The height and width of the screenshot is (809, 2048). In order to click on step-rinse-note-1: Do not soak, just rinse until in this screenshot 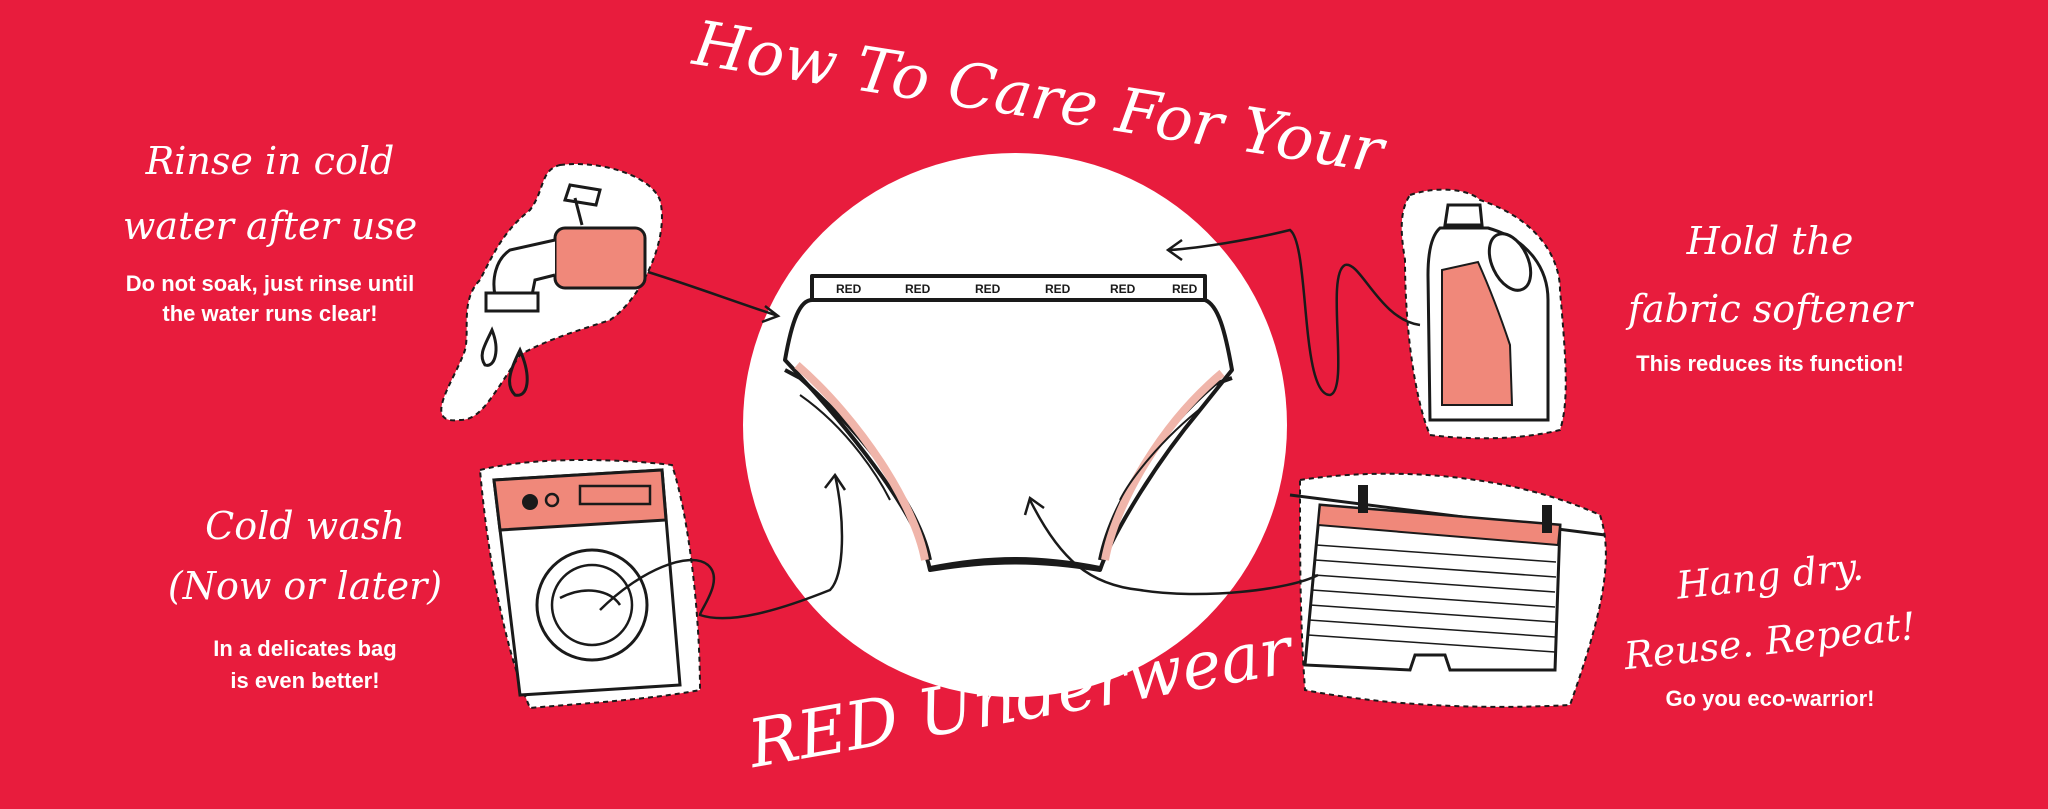, I will do `click(270, 283)`.